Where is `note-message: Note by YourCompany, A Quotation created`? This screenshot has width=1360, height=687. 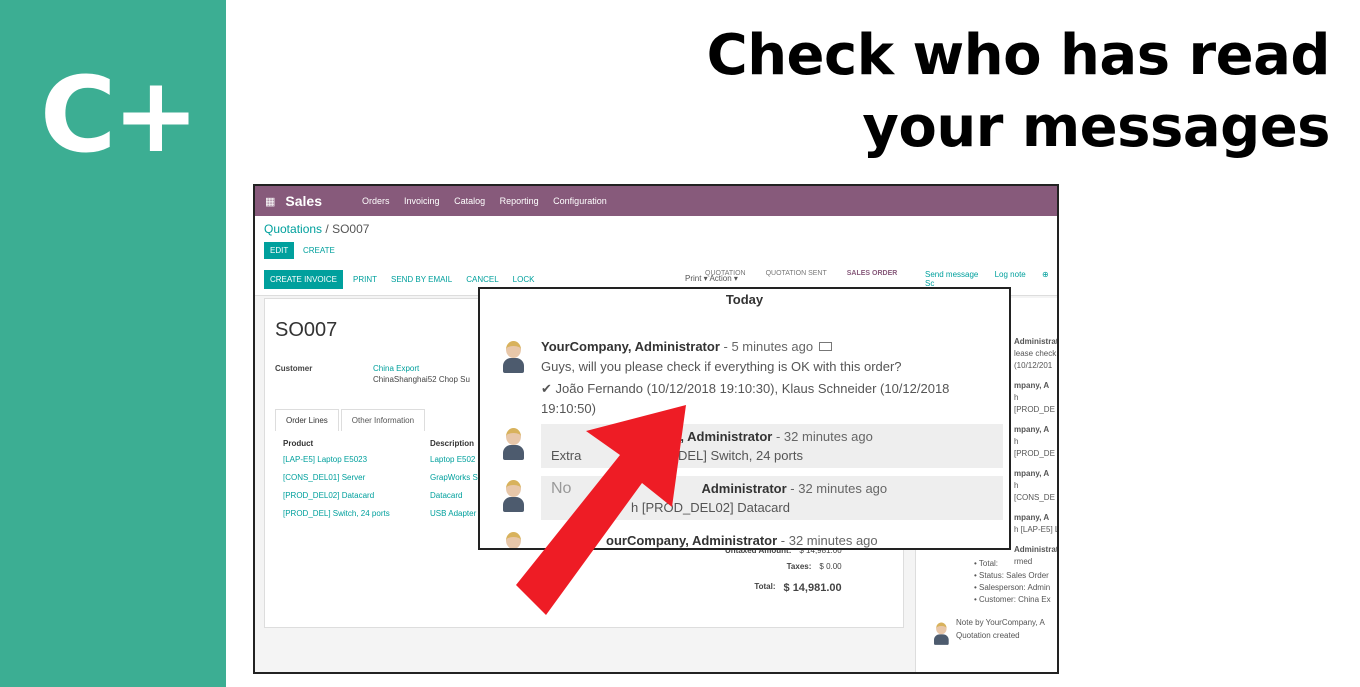
note-message: Note by YourCompany, A Quotation created is located at coordinates (1000, 629).